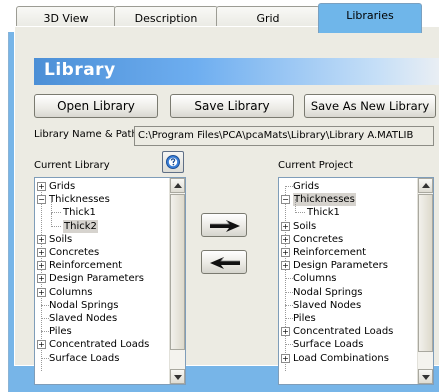  I want to click on copy-to-project-button, so click(224, 225).